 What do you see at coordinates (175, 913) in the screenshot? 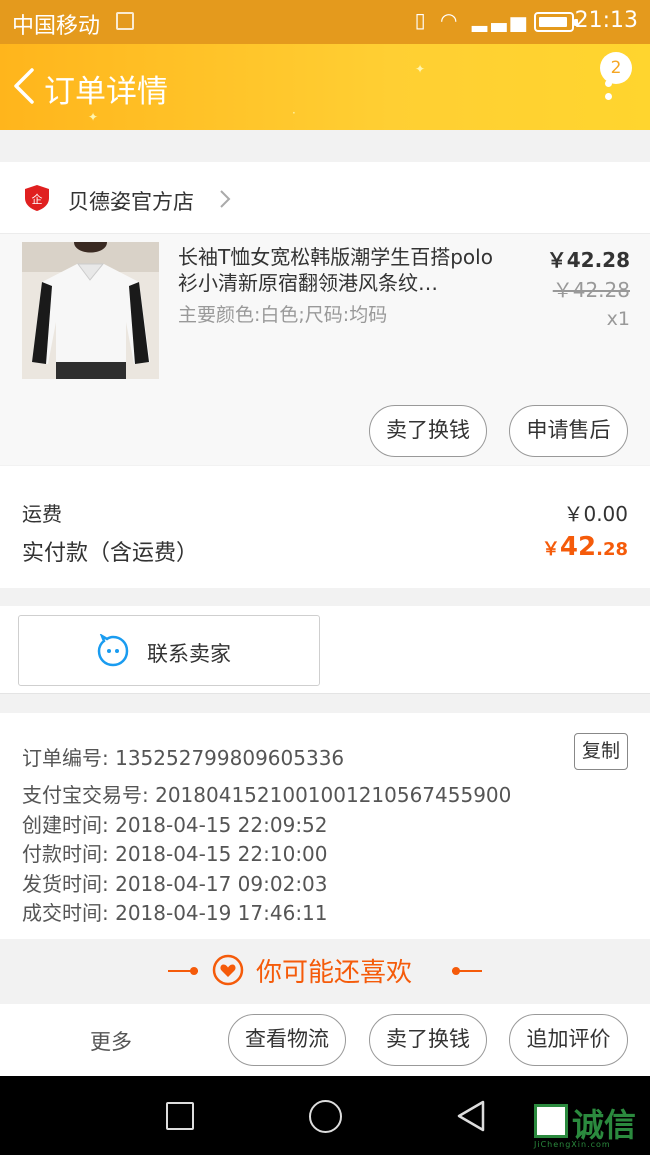
I see `completed-time: 成交时间: 2018-04-19 17:46:11` at bounding box center [175, 913].